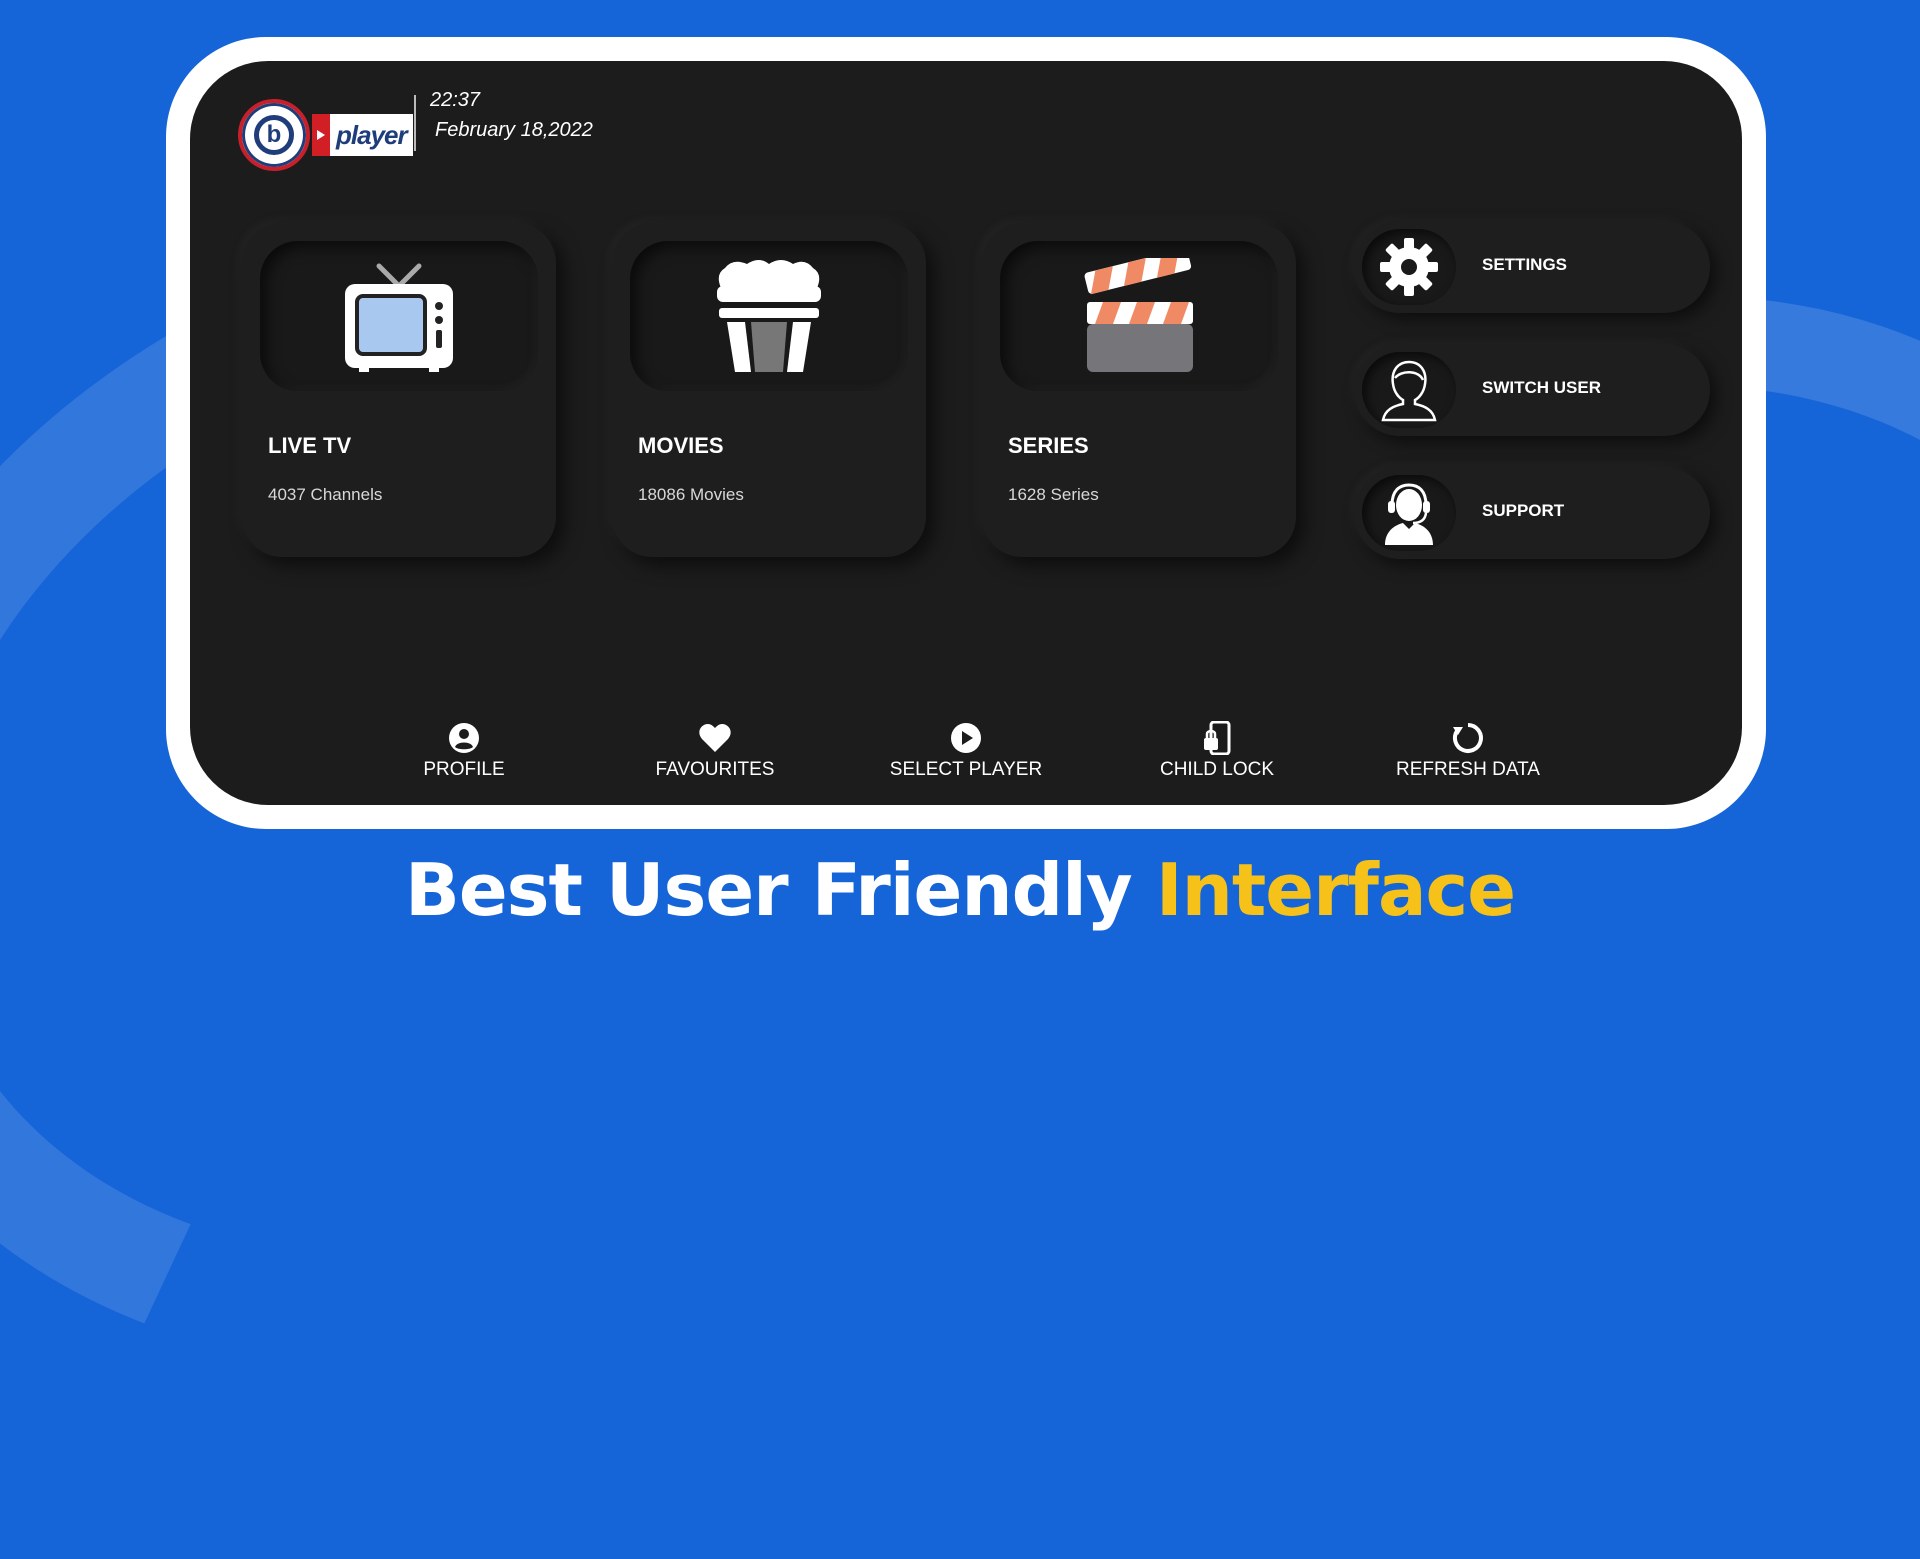 The height and width of the screenshot is (1559, 1920). I want to click on headline-accent: Interface, so click(1335, 890).